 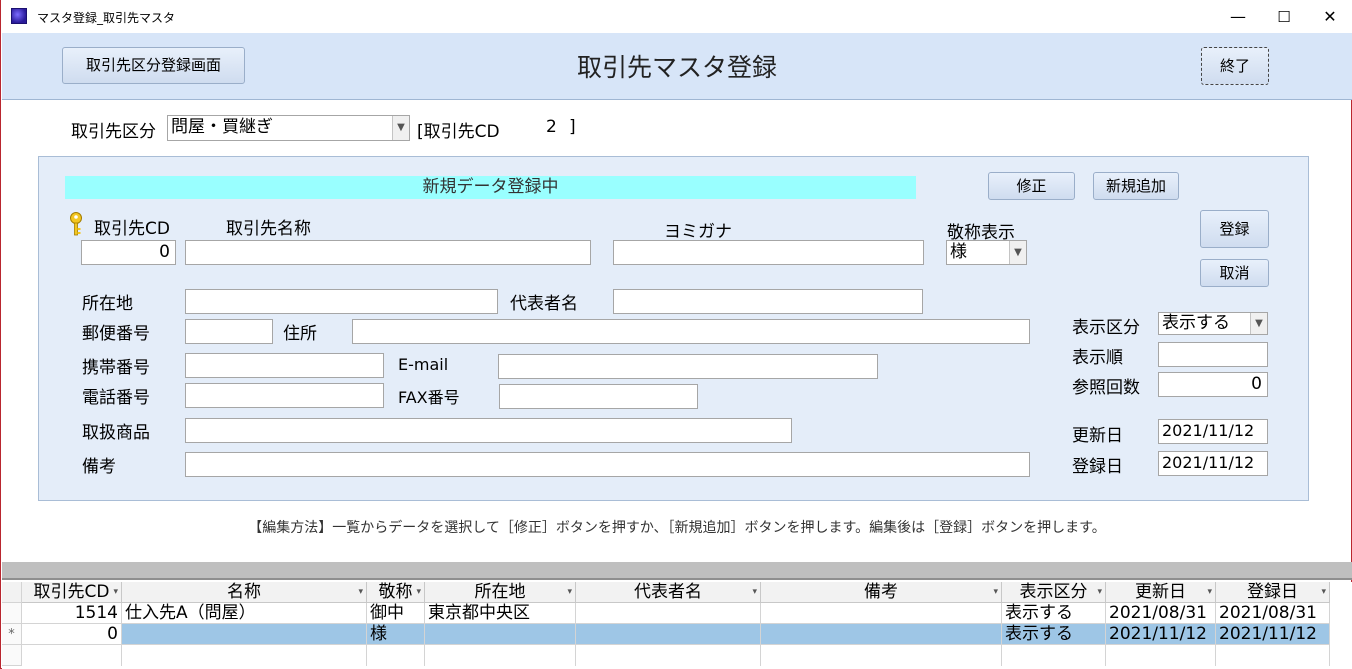 I want to click on mobile-input, so click(x=284, y=365).